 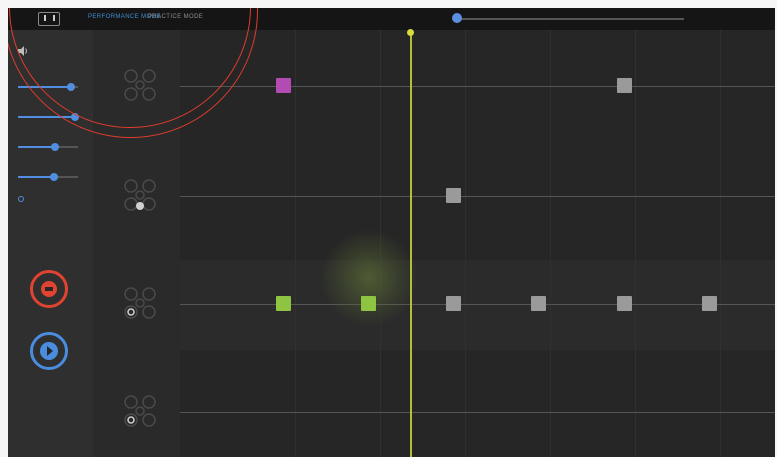 I want to click on progress-slider-track, so click(x=570, y=19).